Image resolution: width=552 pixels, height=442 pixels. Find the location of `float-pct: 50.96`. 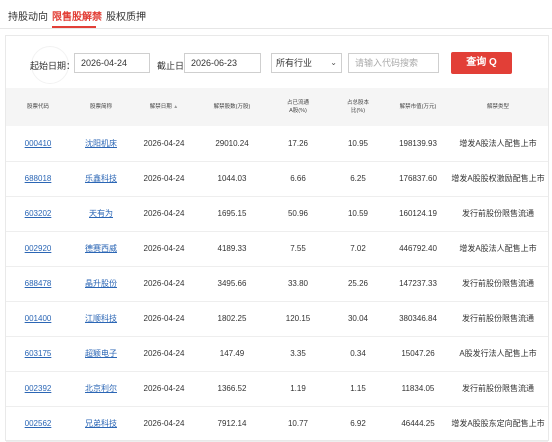

float-pct: 50.96 is located at coordinates (298, 213).